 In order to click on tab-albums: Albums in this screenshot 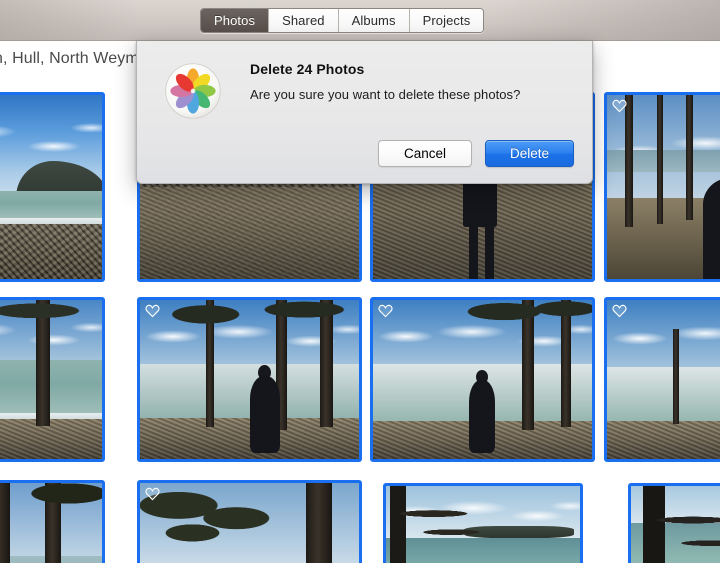, I will do `click(374, 20)`.